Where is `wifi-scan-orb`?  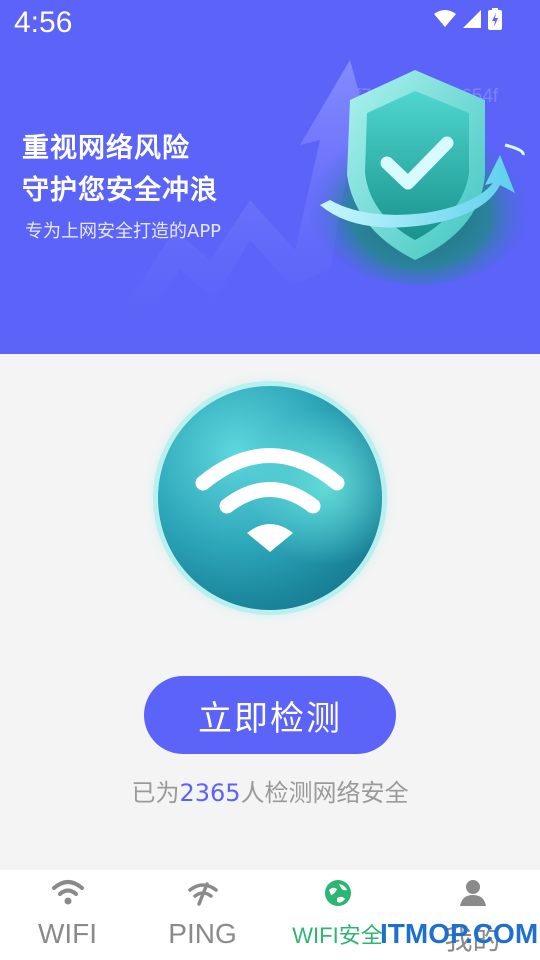
wifi-scan-orb is located at coordinates (270, 498).